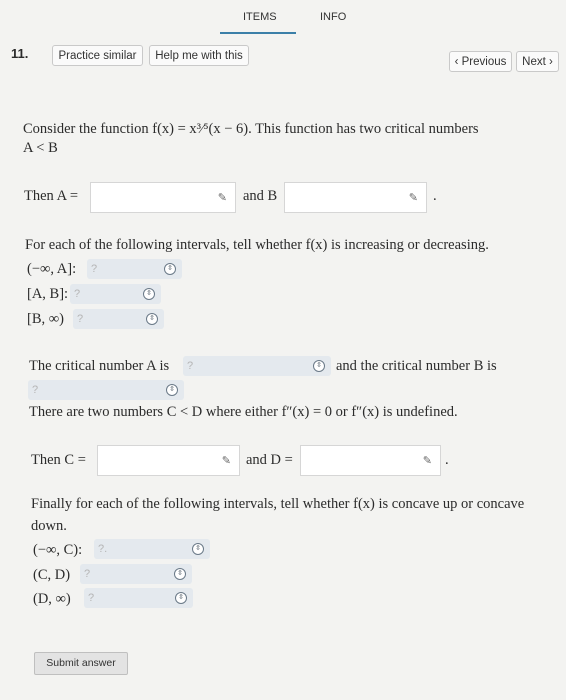 This screenshot has width=566, height=700. I want to click on tab-items: ITEMS, so click(260, 17).